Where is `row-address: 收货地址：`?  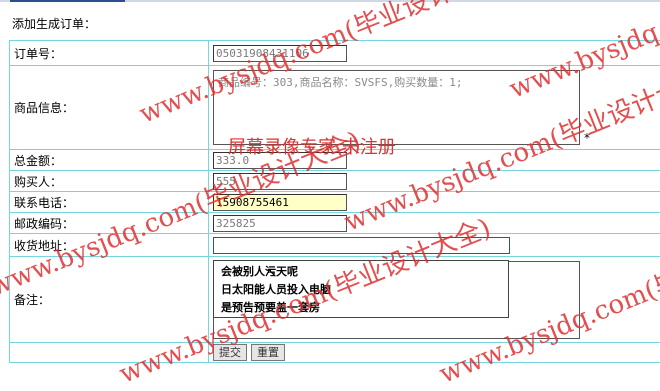
row-address: 收货地址： is located at coordinates (335, 245).